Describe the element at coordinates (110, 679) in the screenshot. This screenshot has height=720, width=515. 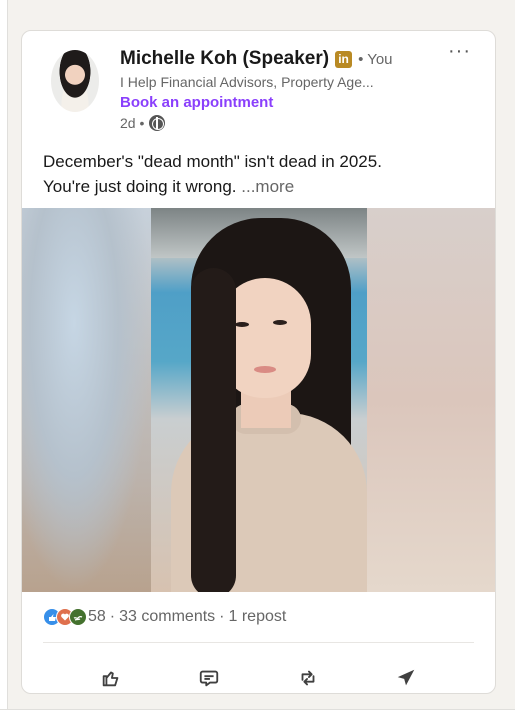
I see `like-icon` at that location.